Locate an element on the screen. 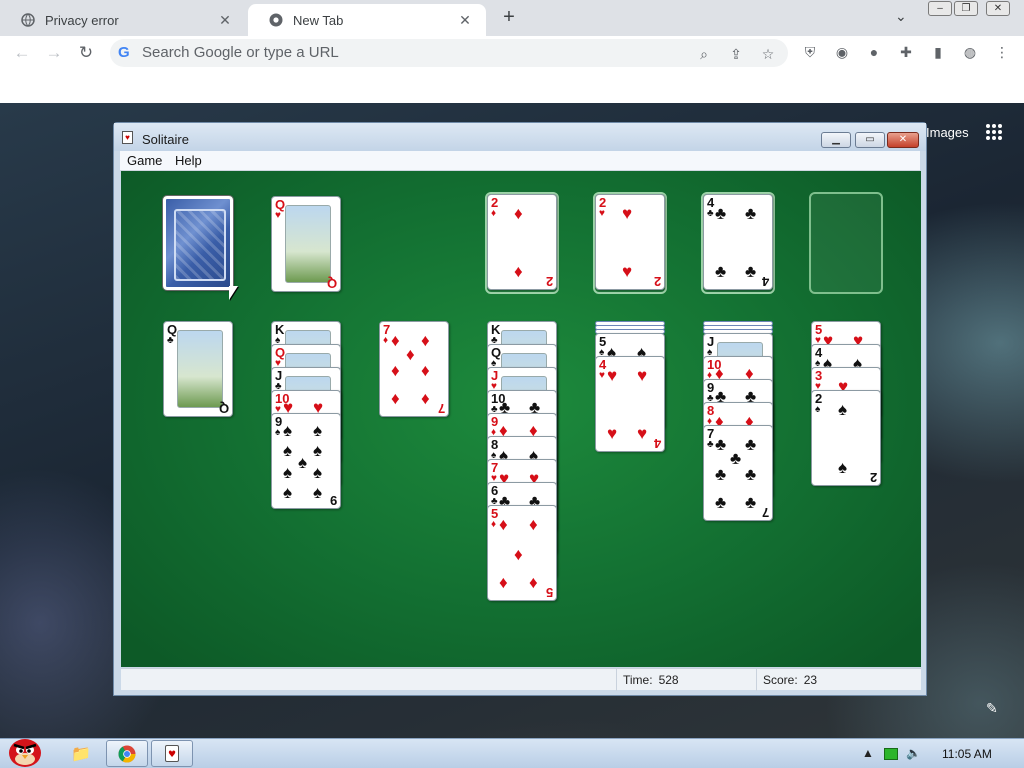  tab-search-chevron-icon: ⌄ is located at coordinates (901, 16).